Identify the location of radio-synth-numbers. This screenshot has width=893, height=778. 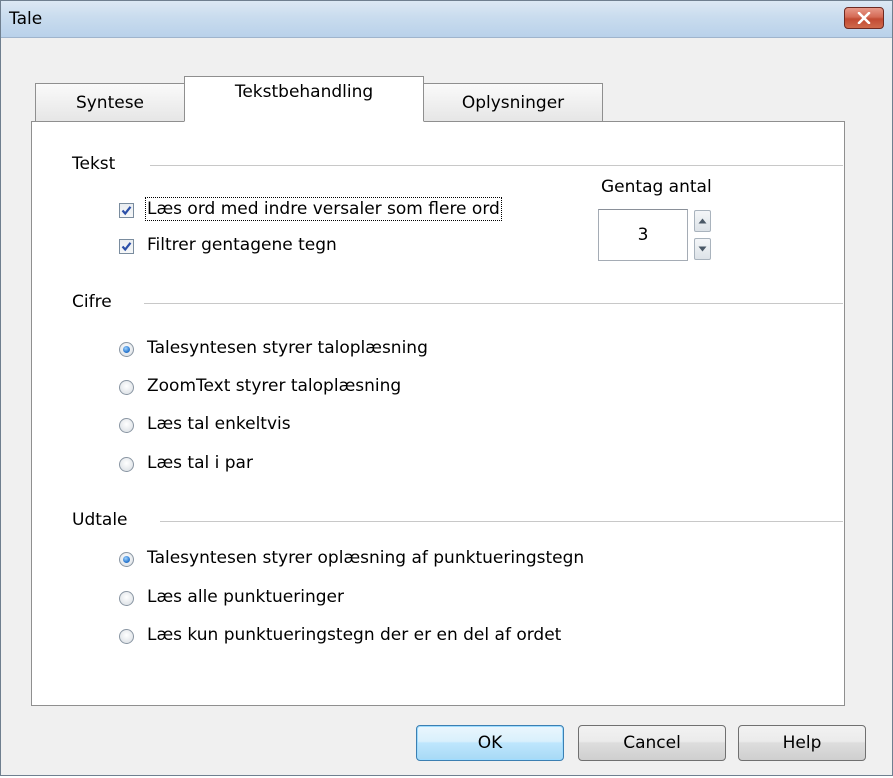
(126, 349).